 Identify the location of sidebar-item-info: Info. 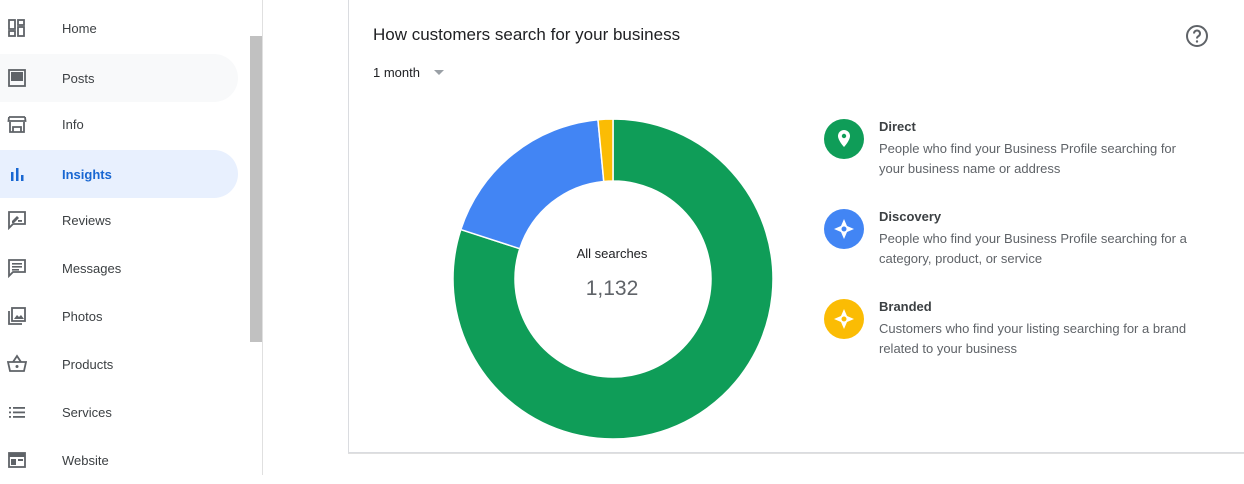
(119, 124).